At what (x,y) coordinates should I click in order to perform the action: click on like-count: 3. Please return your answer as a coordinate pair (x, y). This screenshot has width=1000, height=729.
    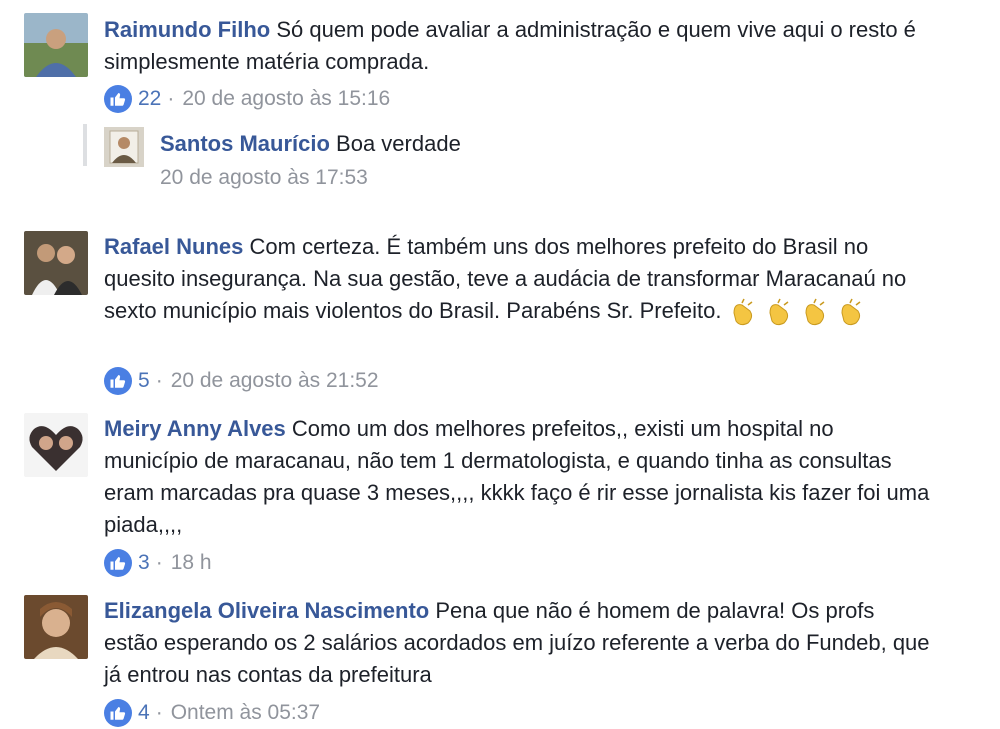
    Looking at the image, I should click on (144, 563).